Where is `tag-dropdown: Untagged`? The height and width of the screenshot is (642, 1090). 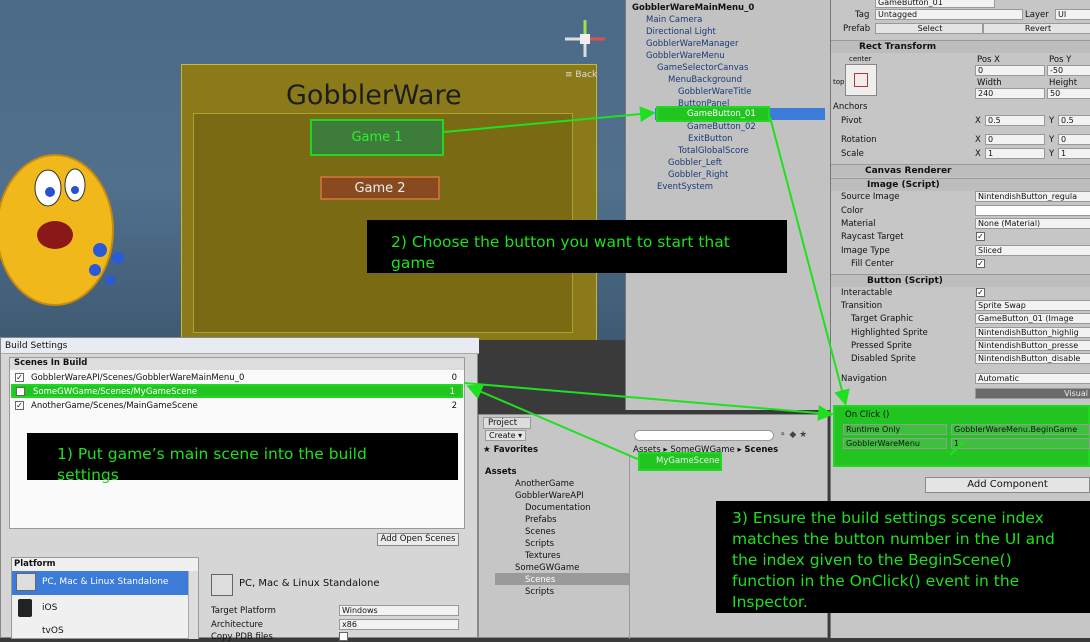 tag-dropdown: Untagged is located at coordinates (949, 14).